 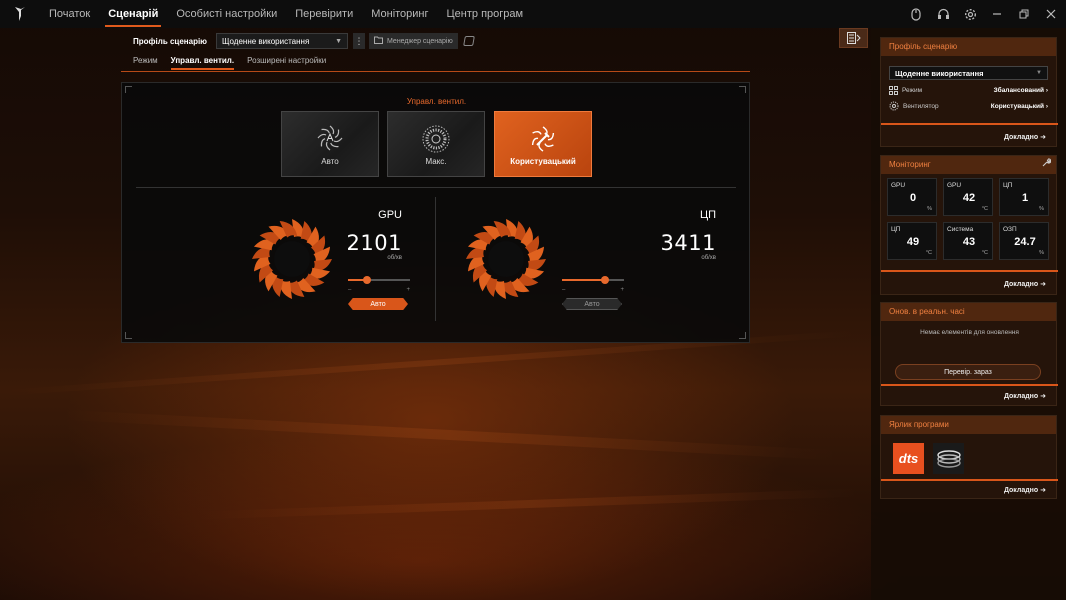 What do you see at coordinates (1010, 229) in the screenshot?
I see `monitor-label: ОЗП` at bounding box center [1010, 229].